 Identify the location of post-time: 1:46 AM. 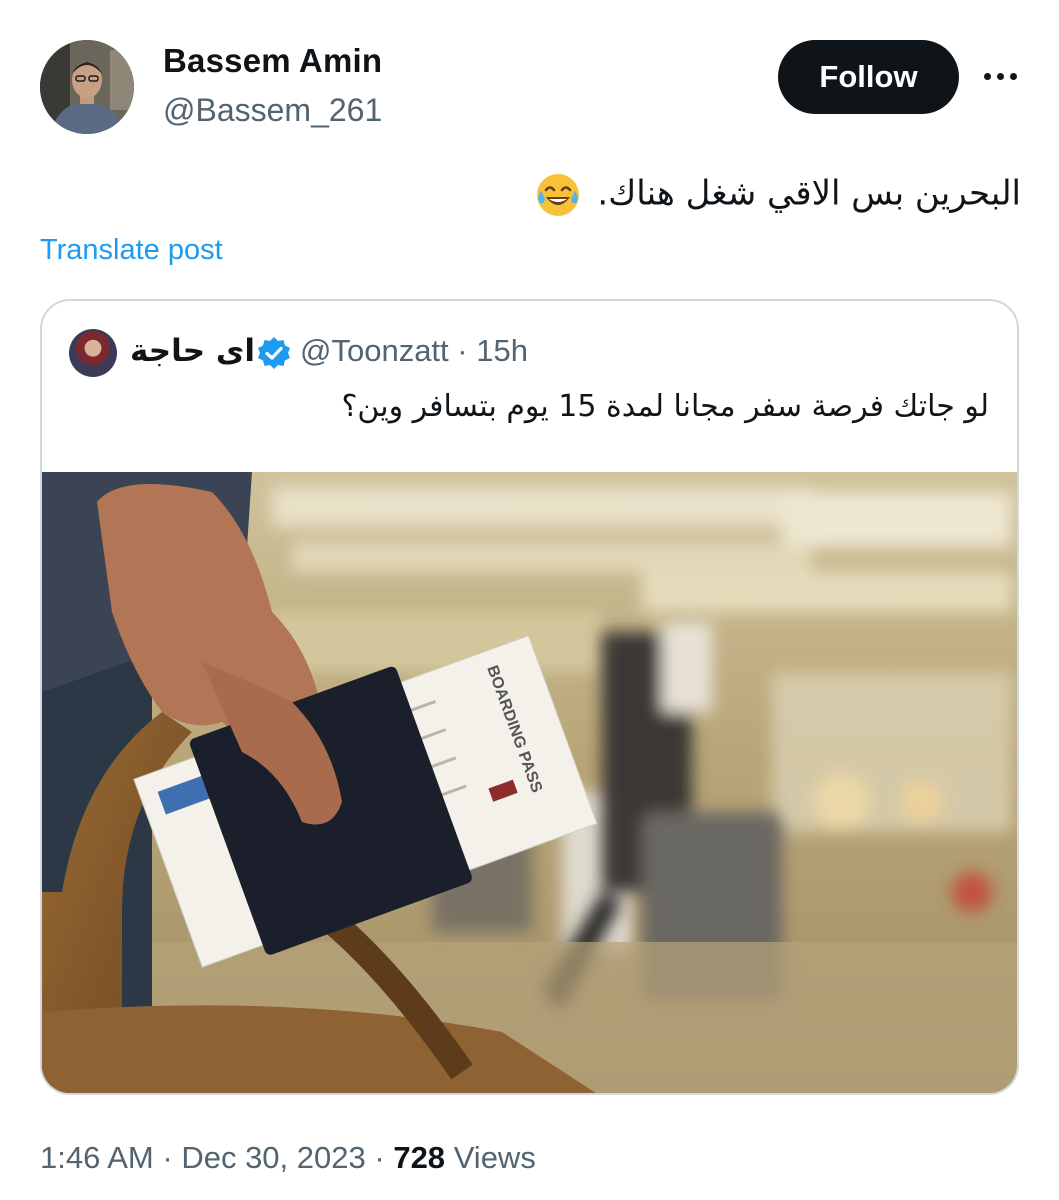
(97, 1157).